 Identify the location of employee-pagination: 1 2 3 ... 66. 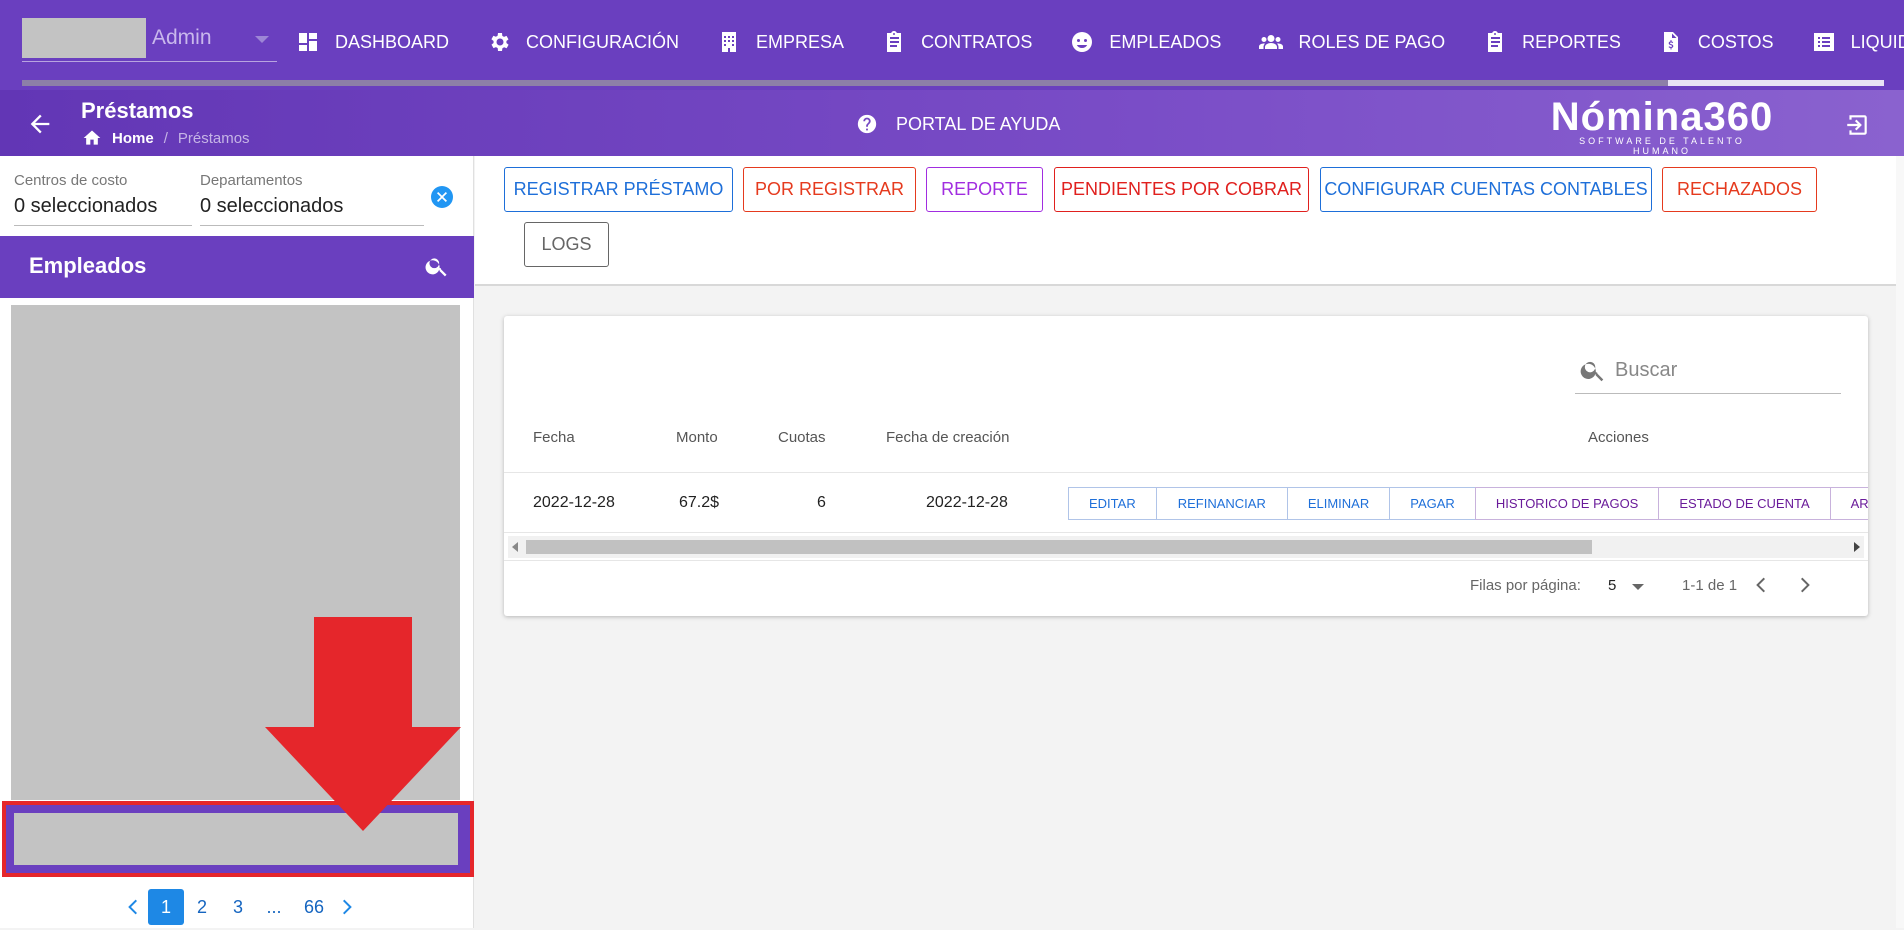
(240, 907).